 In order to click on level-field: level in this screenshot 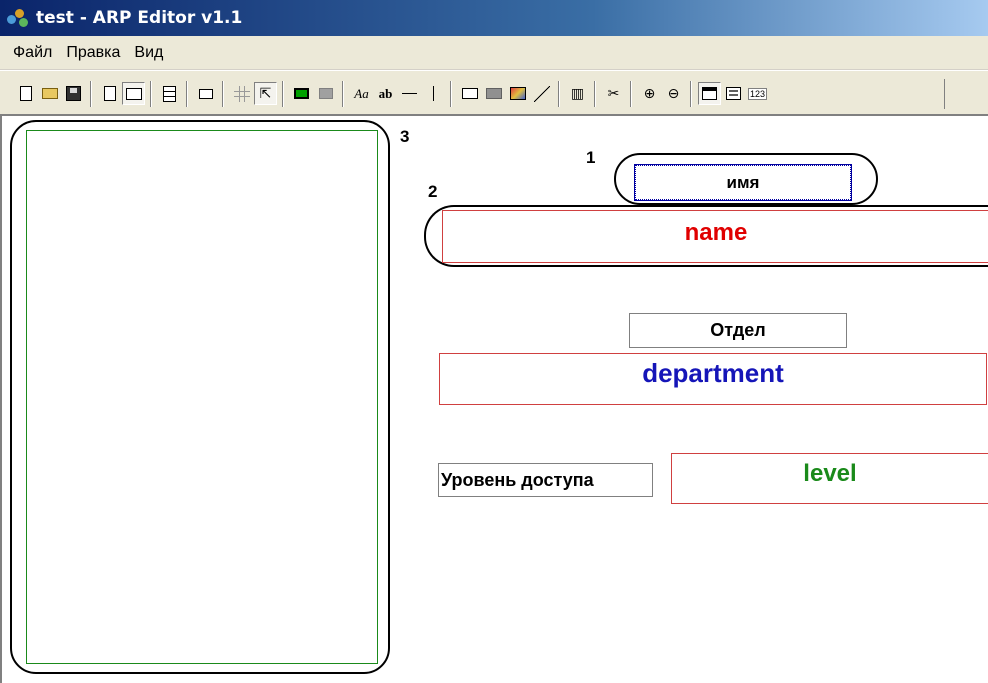, I will do `click(829, 478)`.